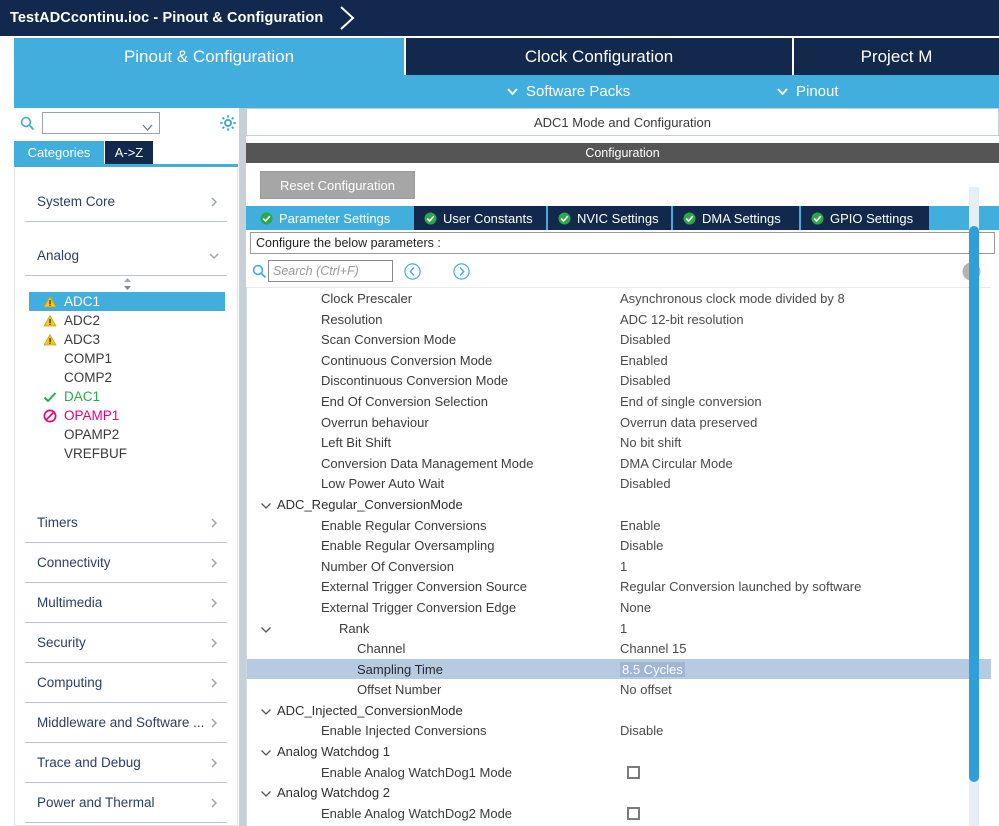 The image size is (999, 826). Describe the element at coordinates (736, 218) in the screenshot. I see `tab-dma-settings: DMA Settings` at that location.